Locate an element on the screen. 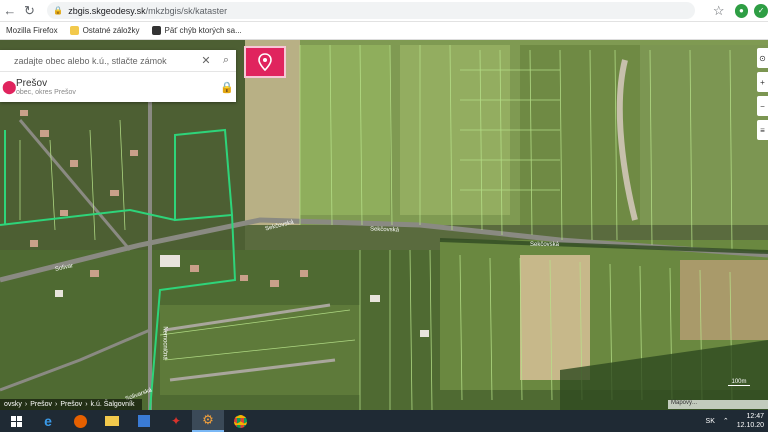  folder-icon is located at coordinates (74, 30).